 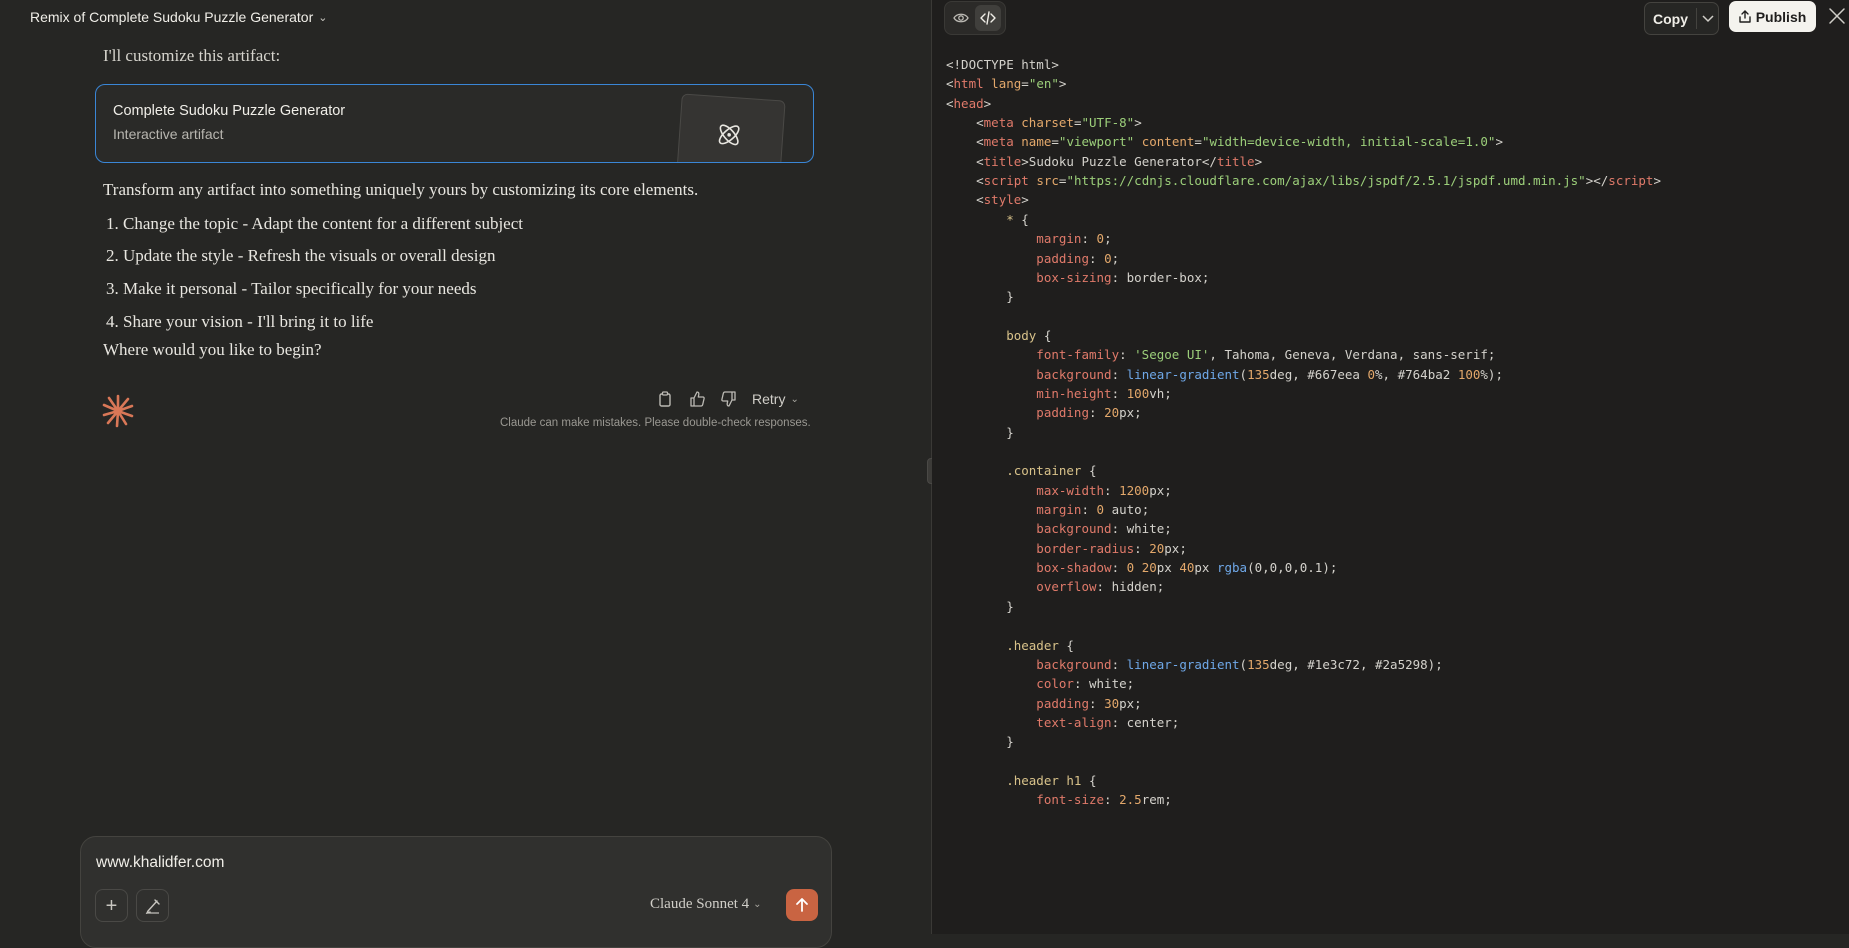 I want to click on code-line: <html lang="en">, so click(x=1006, y=84).